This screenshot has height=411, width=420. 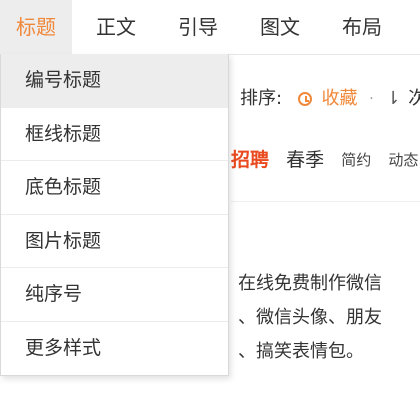 What do you see at coordinates (114, 295) in the screenshot?
I see `menu-item-plain-number: 纯序号` at bounding box center [114, 295].